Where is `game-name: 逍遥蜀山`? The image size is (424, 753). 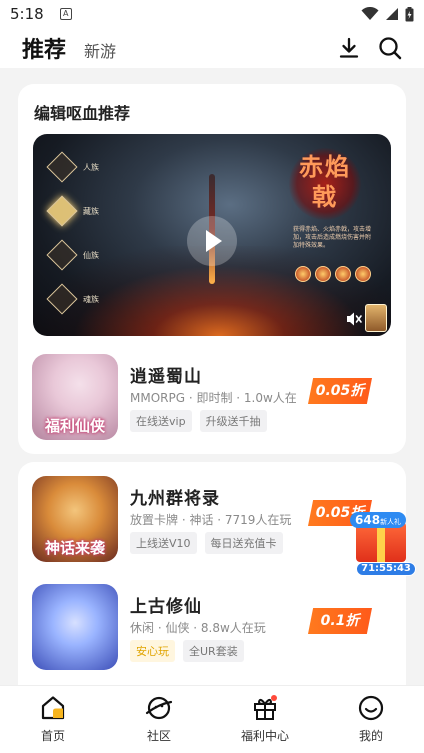 game-name: 逍遥蜀山 is located at coordinates (166, 377).